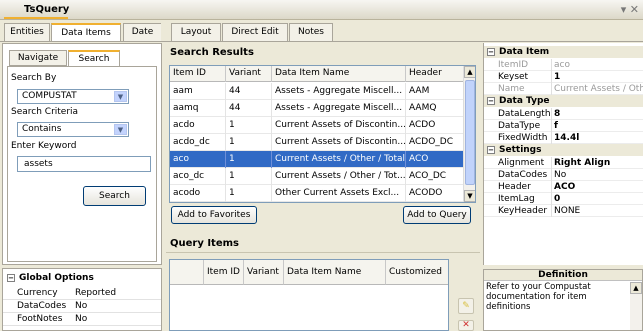  I want to click on table-row: aco 1 Current Assets / Other / Total ACO, so click(317, 159).